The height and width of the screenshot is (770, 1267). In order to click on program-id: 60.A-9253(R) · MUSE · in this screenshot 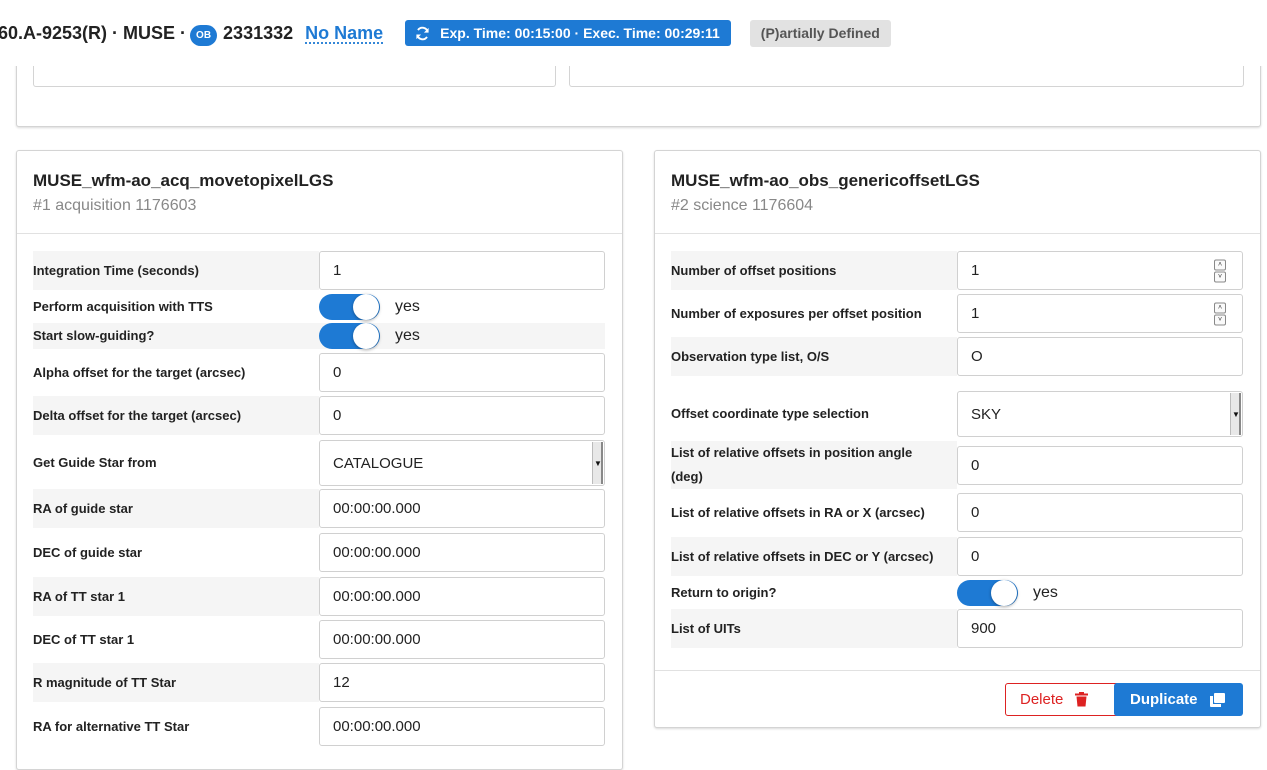, I will do `click(93, 32)`.